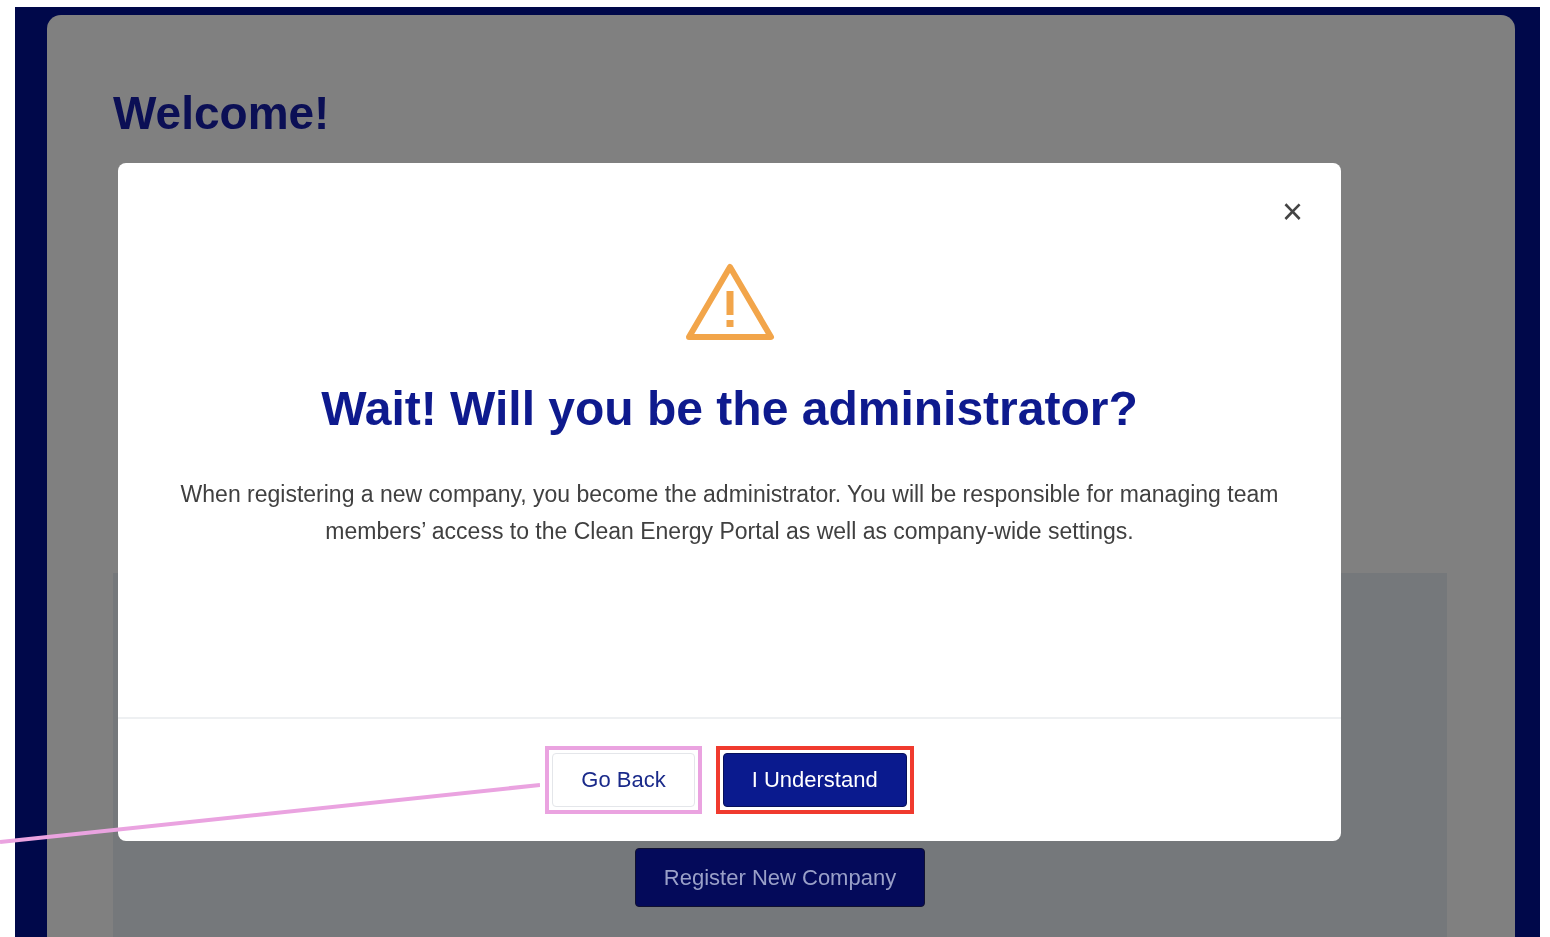  I want to click on modal-title: Wait! Will you be the administrator?, so click(729, 408).